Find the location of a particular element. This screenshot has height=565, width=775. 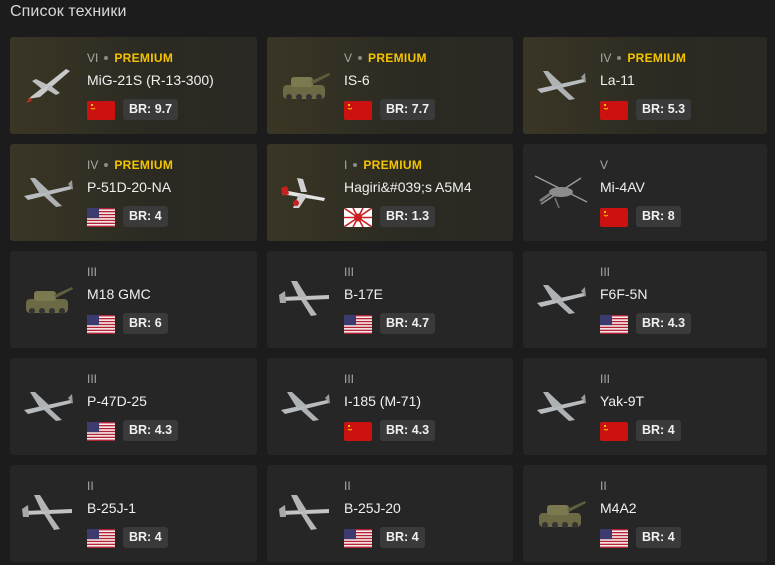

vehicle-name: Hagiri&#039;s A5M4 is located at coordinates (408, 187).